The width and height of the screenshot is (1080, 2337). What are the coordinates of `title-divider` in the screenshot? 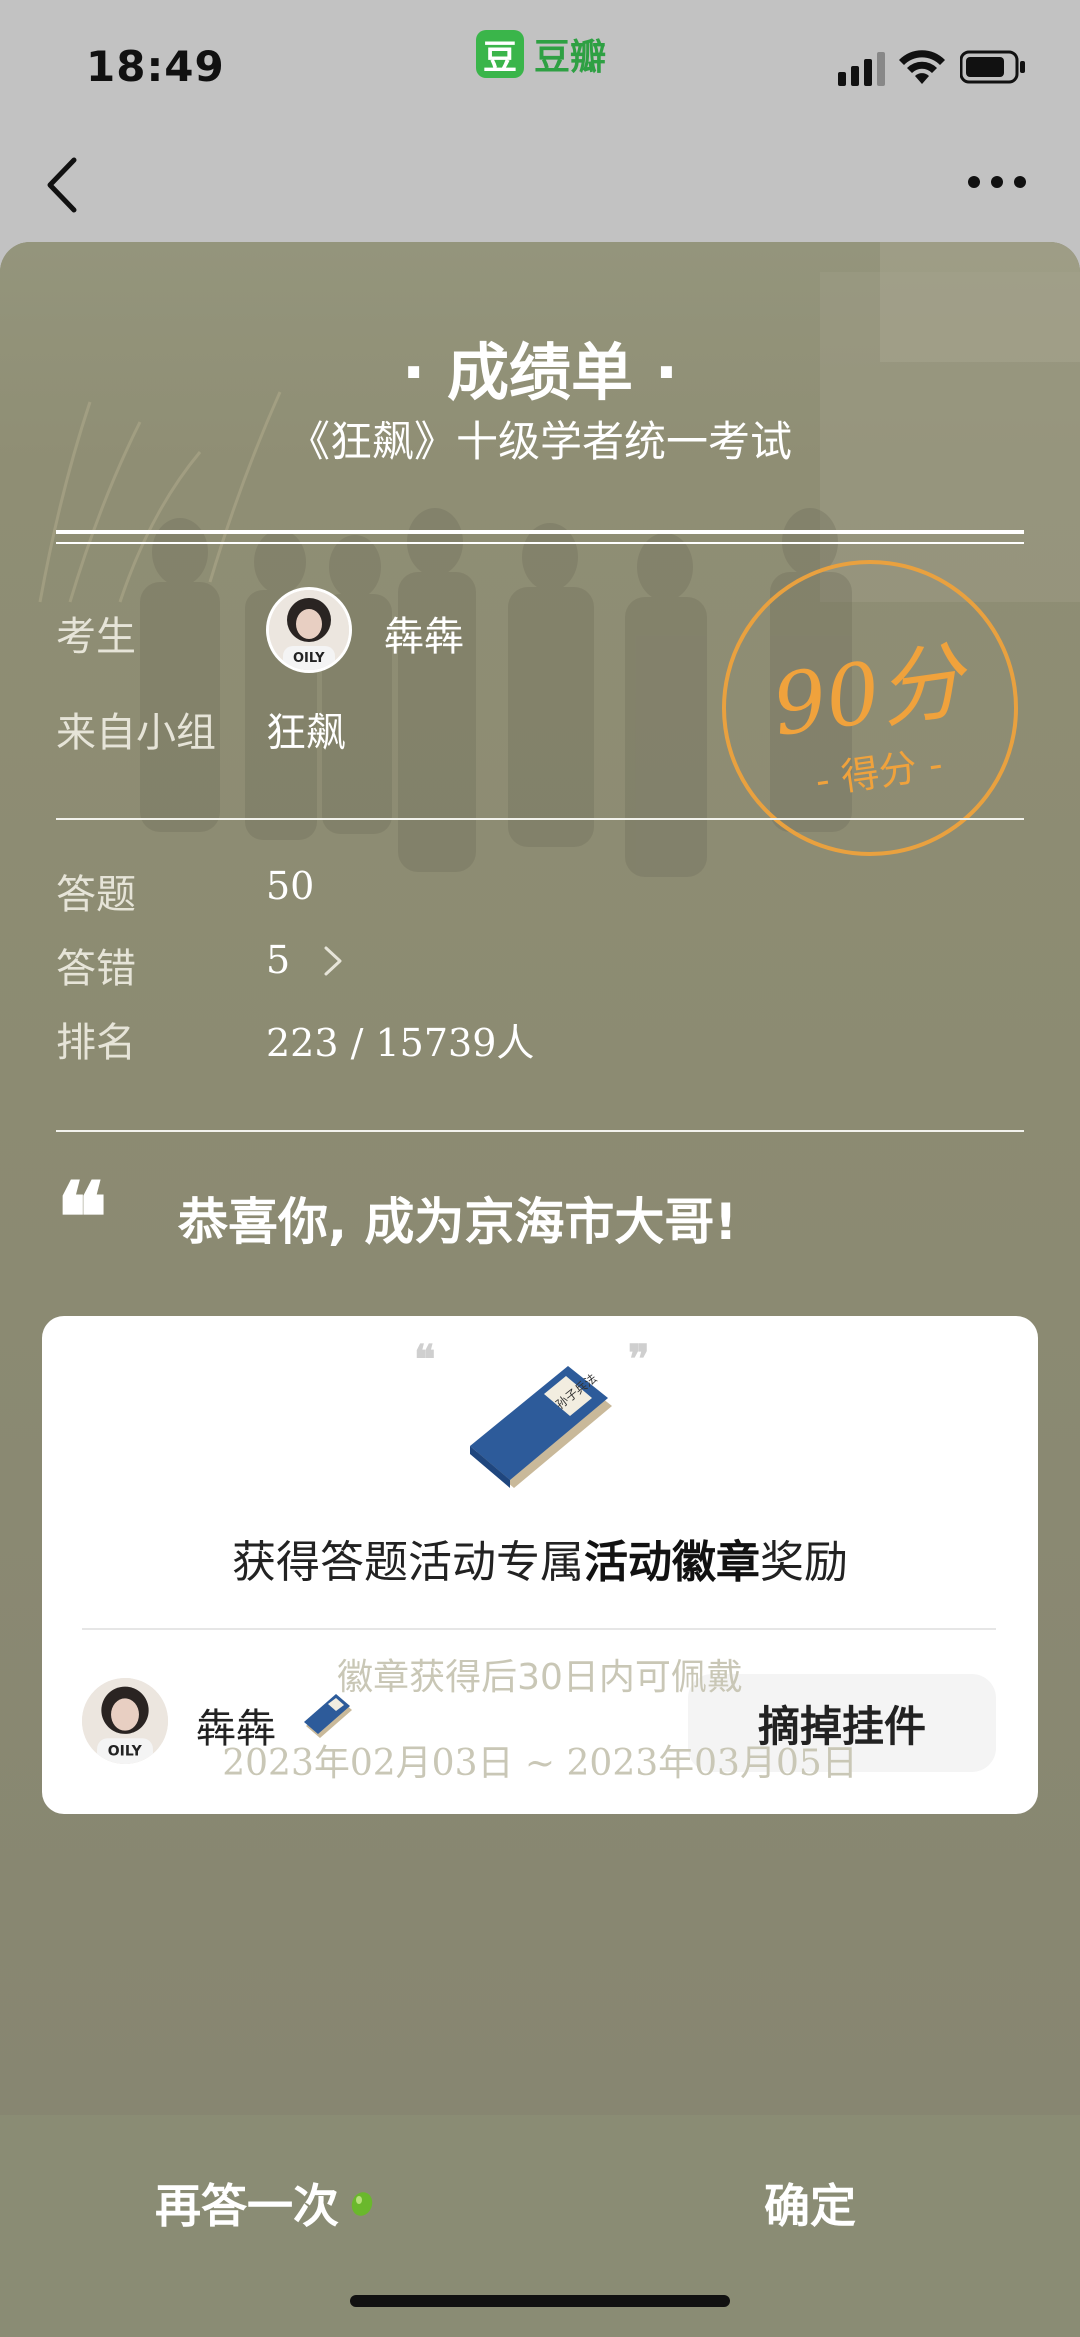 It's located at (540, 537).